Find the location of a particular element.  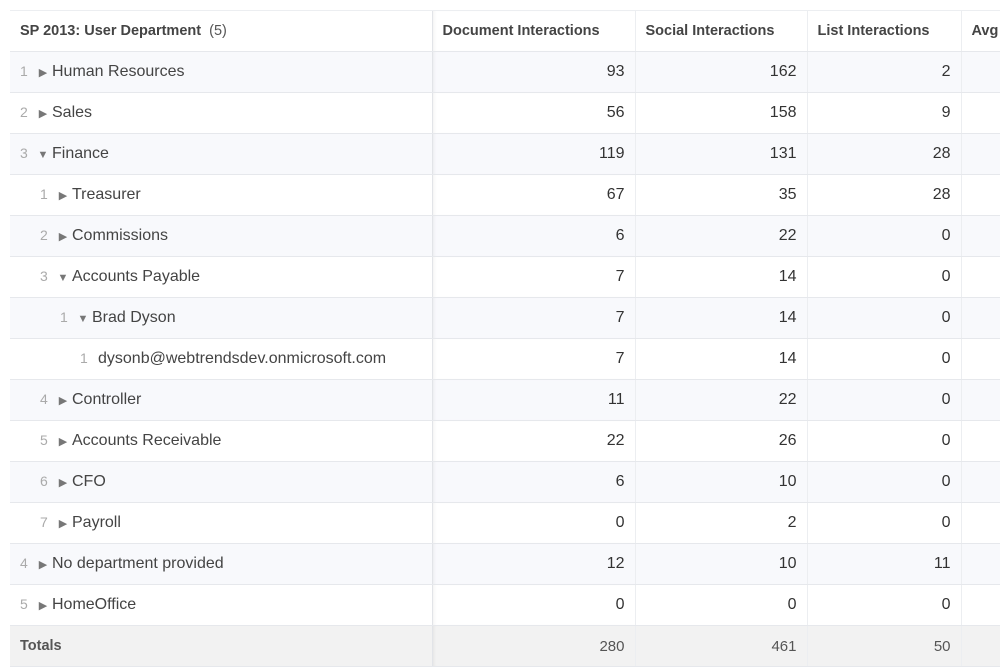

row-label-cell: 4 ▶ No department provided is located at coordinates (221, 564).